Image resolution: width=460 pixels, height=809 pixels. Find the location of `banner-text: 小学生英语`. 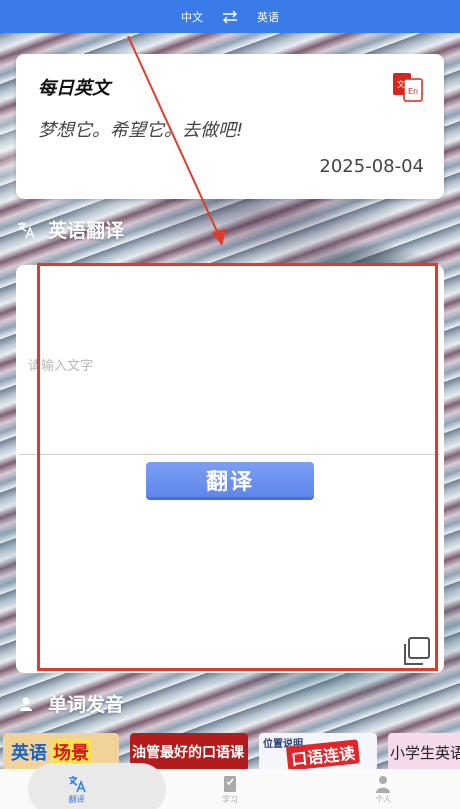

banner-text: 小学生英语 is located at coordinates (425, 752).